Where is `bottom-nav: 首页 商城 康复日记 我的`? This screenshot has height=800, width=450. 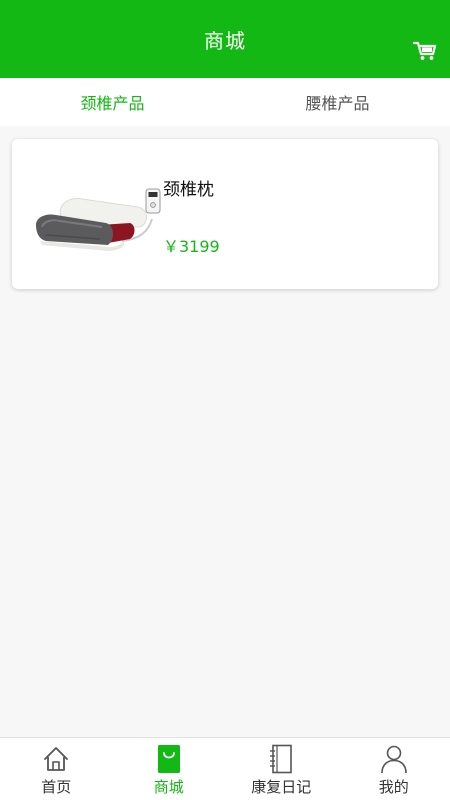 bottom-nav: 首页 商城 康复日记 我的 is located at coordinates (225, 768).